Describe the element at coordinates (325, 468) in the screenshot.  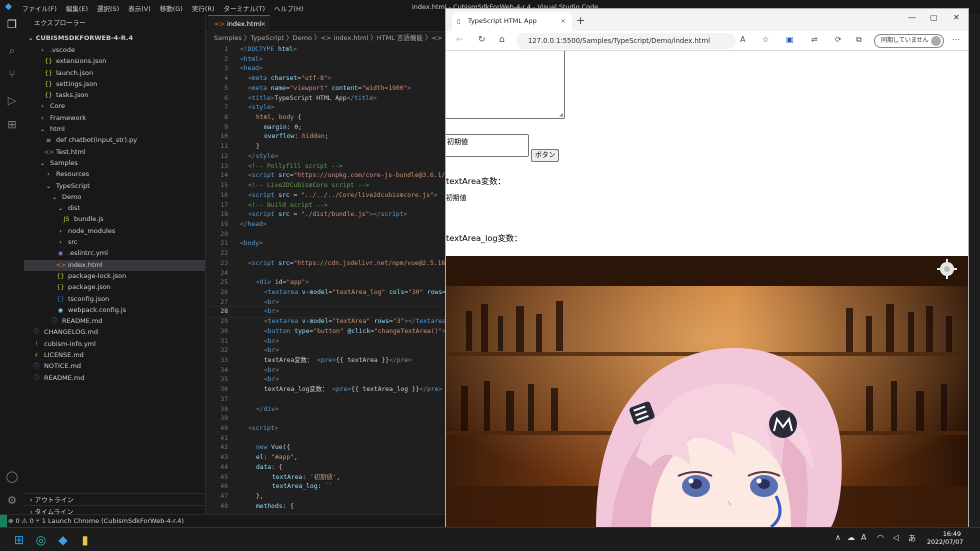
I see `code-line: 44 data: {` at that location.